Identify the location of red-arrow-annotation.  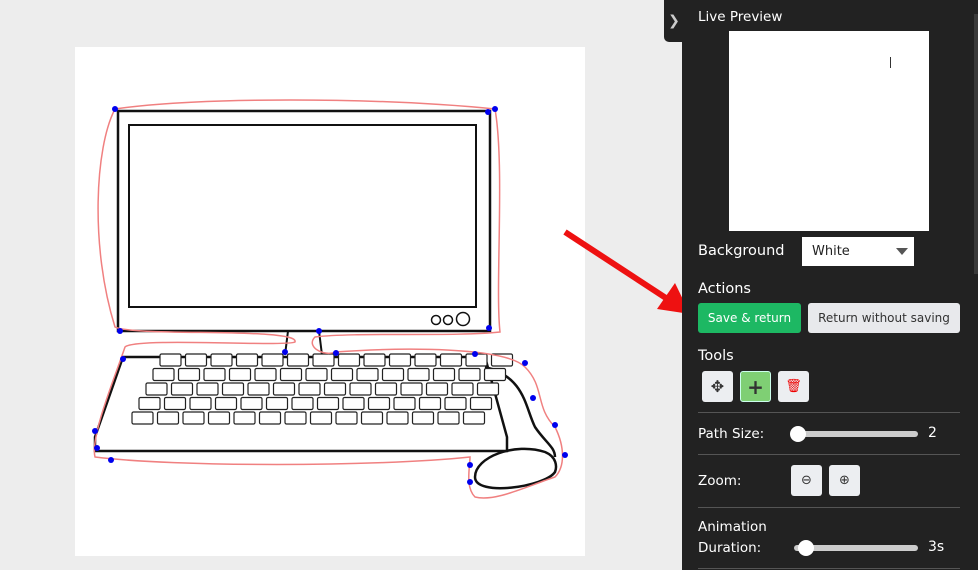
(626, 271).